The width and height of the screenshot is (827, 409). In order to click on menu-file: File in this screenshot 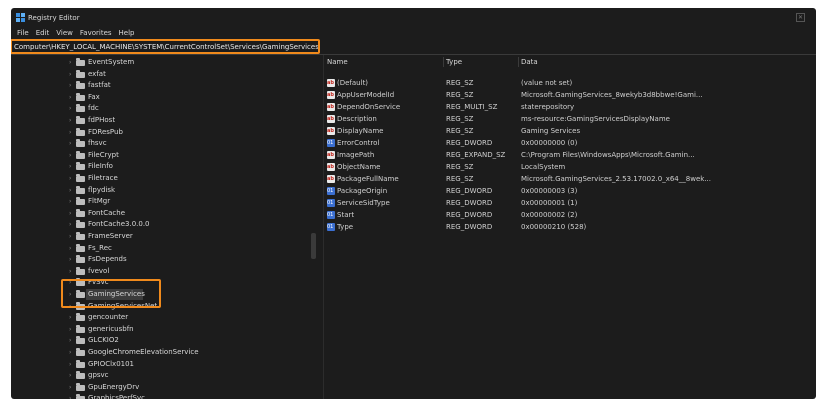, I will do `click(23, 33)`.